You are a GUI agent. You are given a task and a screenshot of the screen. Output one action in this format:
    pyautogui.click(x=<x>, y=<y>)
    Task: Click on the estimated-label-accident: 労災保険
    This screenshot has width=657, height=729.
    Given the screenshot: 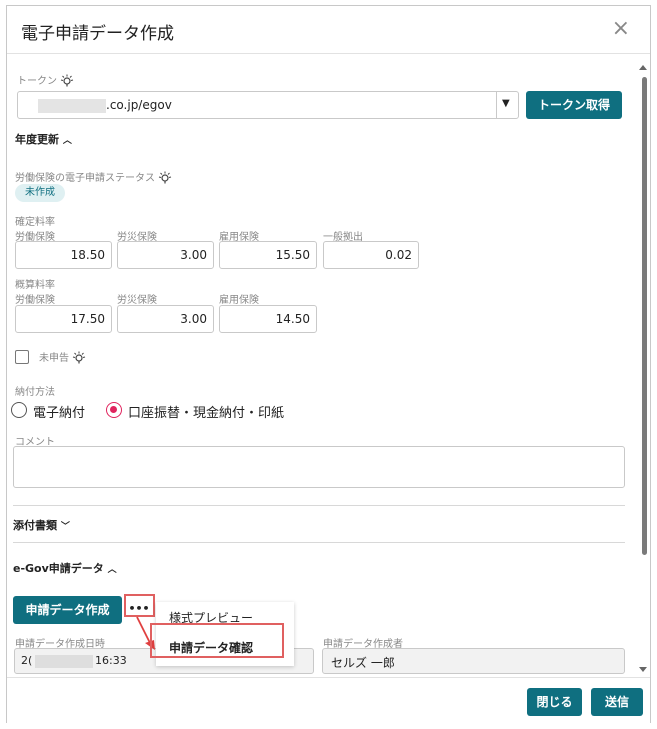 What is the action you would take?
    pyautogui.click(x=137, y=300)
    